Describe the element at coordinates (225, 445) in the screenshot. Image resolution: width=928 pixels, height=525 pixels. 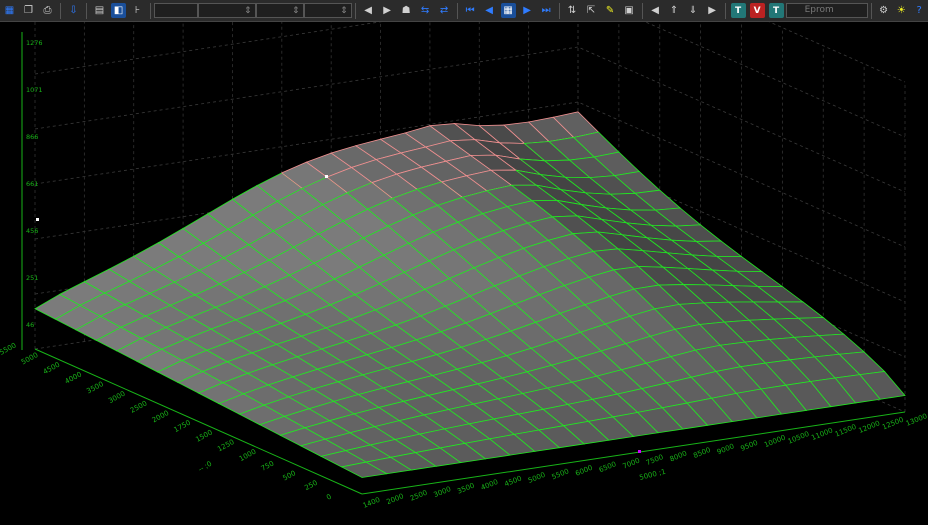
I see `y-tick-label: 1250` at that location.